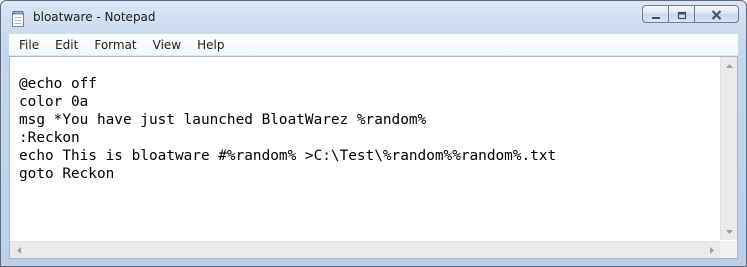 The width and height of the screenshot is (747, 267). What do you see at coordinates (365, 249) in the screenshot?
I see `horizontal-scrollbar` at bounding box center [365, 249].